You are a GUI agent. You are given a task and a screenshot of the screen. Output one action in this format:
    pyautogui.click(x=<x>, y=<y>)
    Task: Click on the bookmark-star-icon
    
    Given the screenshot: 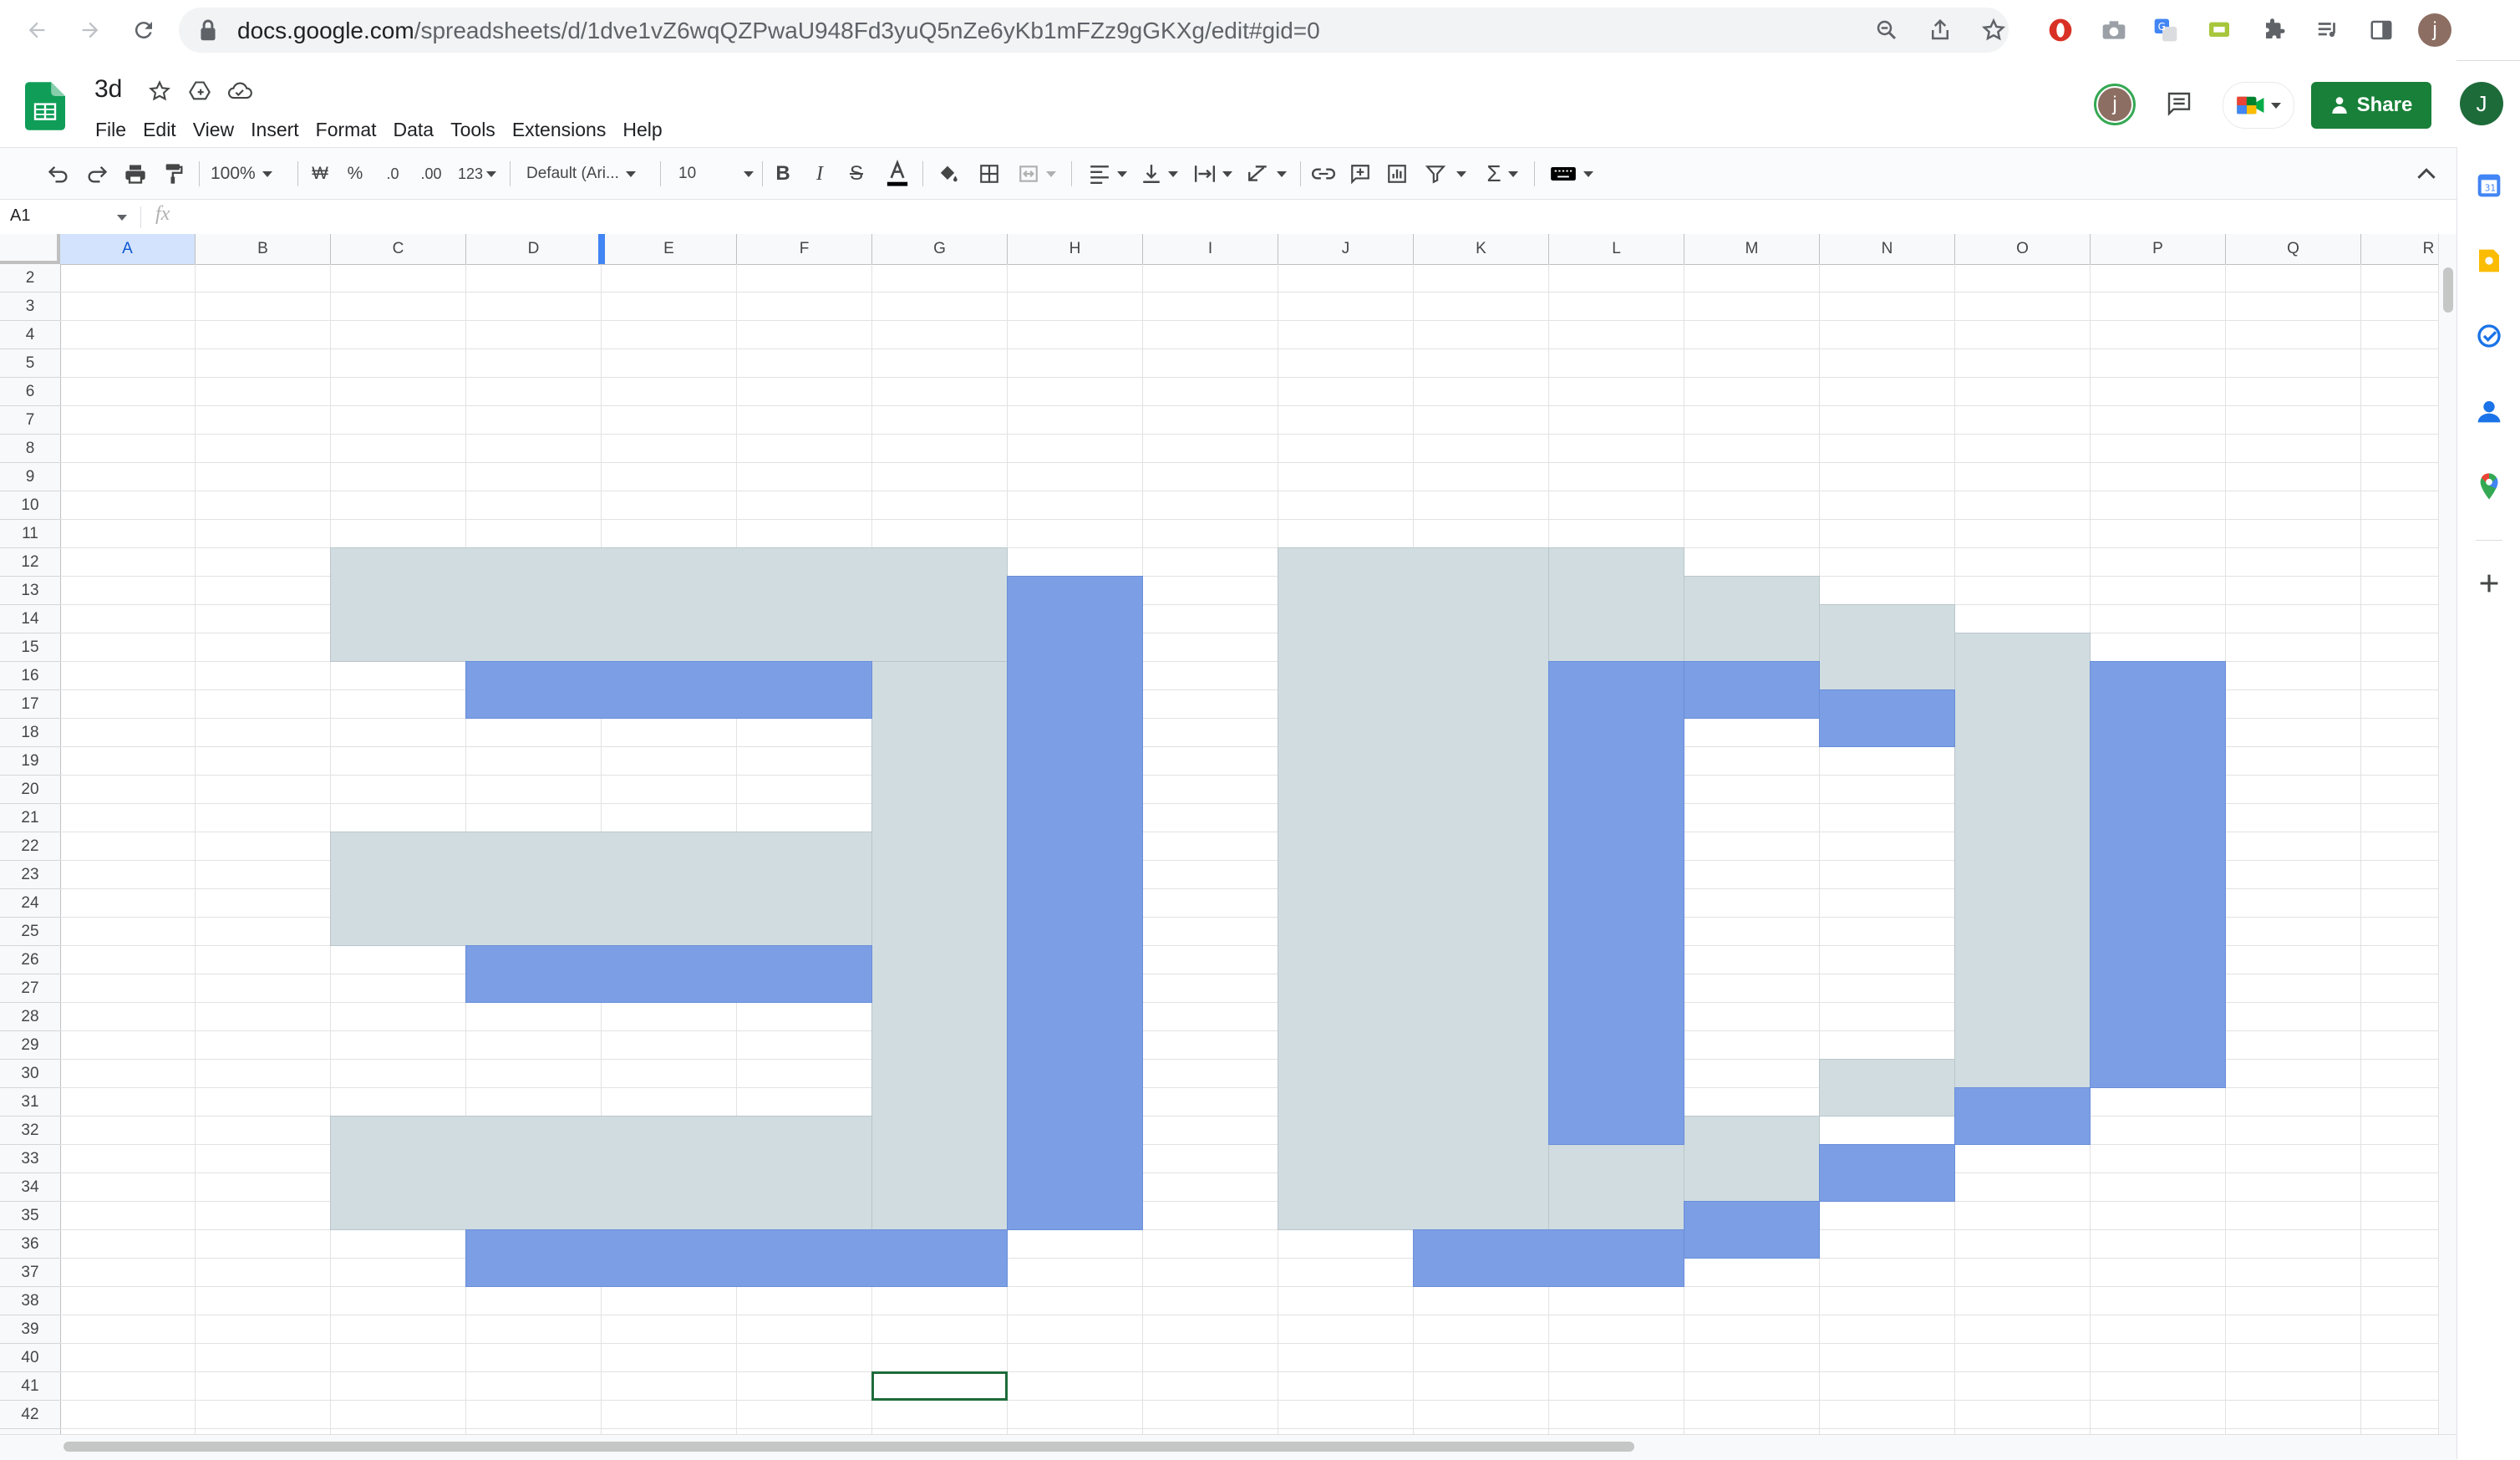 What is the action you would take?
    pyautogui.click(x=1994, y=30)
    